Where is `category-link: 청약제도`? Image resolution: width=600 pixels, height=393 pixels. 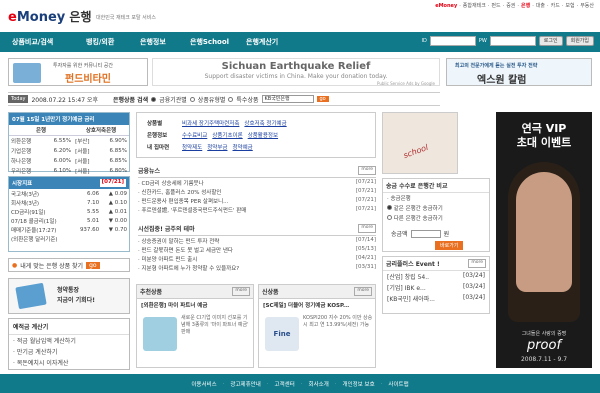 category-link: 청약제도 is located at coordinates (192, 147).